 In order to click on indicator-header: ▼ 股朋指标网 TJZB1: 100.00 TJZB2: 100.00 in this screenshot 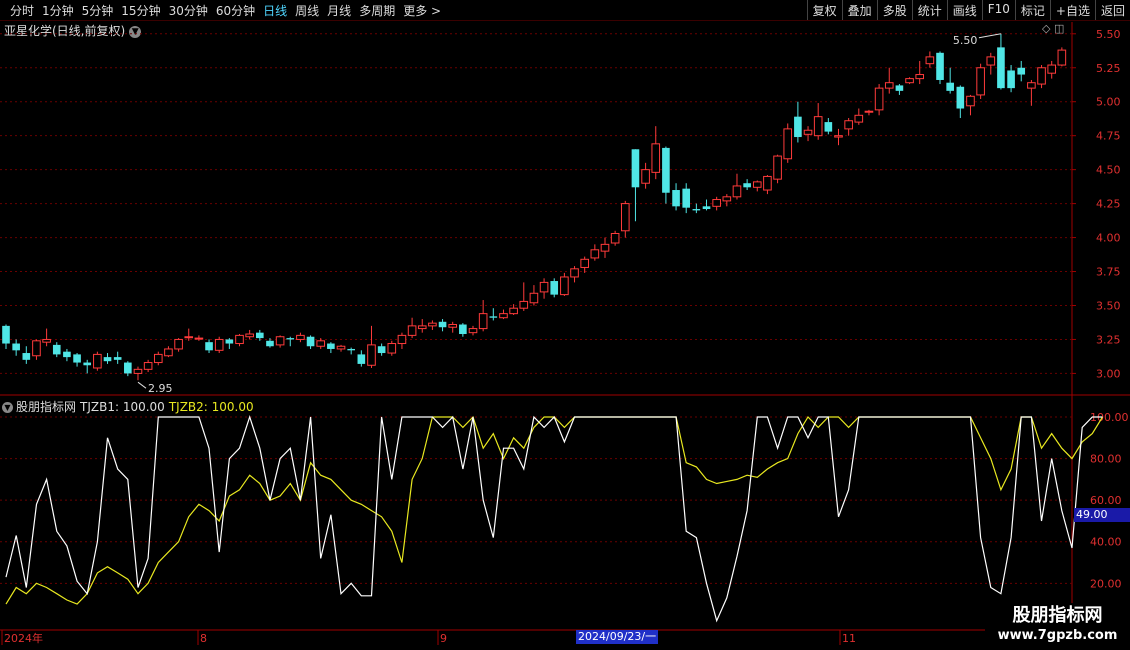, I will do `click(128, 406)`.